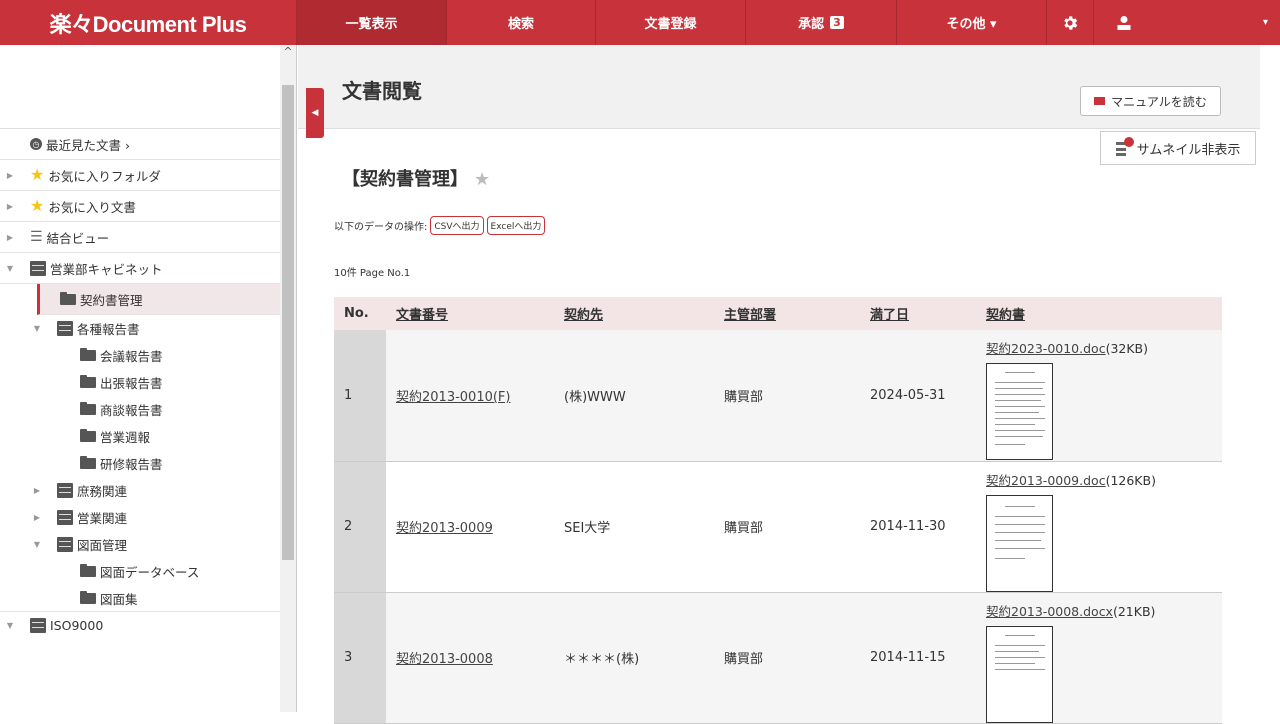 This screenshot has height=724, width=1280. I want to click on sidebar-item-training-report: 研修報告書, so click(140, 463).